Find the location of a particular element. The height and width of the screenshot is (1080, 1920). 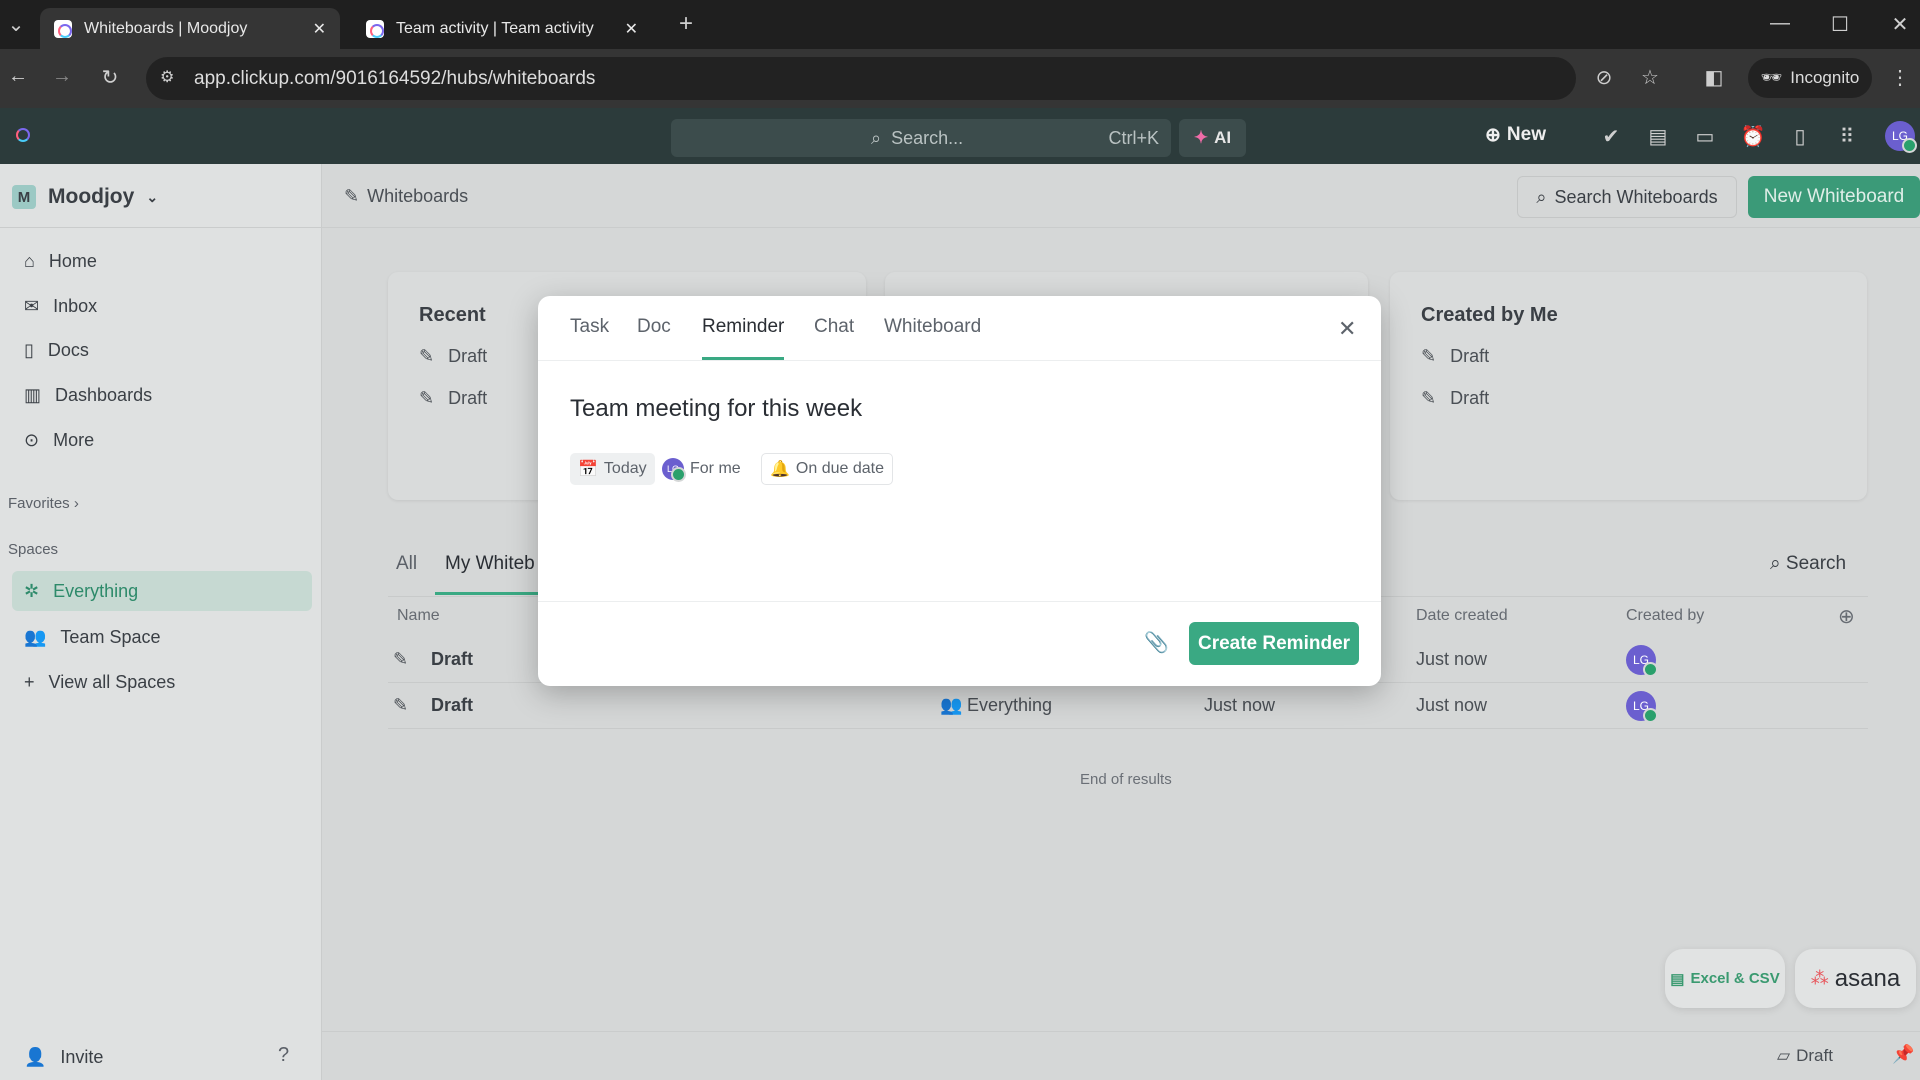

assignee-chip: LG For me is located at coordinates (701, 469).